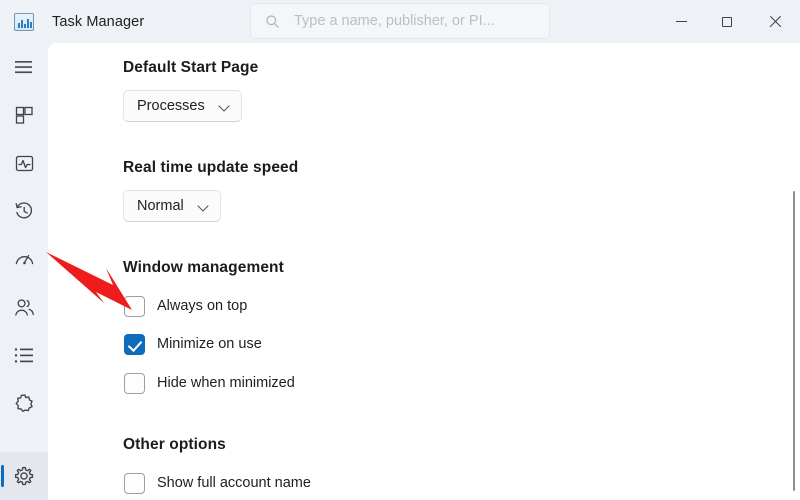 Image resolution: width=800 pixels, height=500 pixels. I want to click on checkbox-row-hide-when-minimized: Hide when minimized, so click(209, 383).